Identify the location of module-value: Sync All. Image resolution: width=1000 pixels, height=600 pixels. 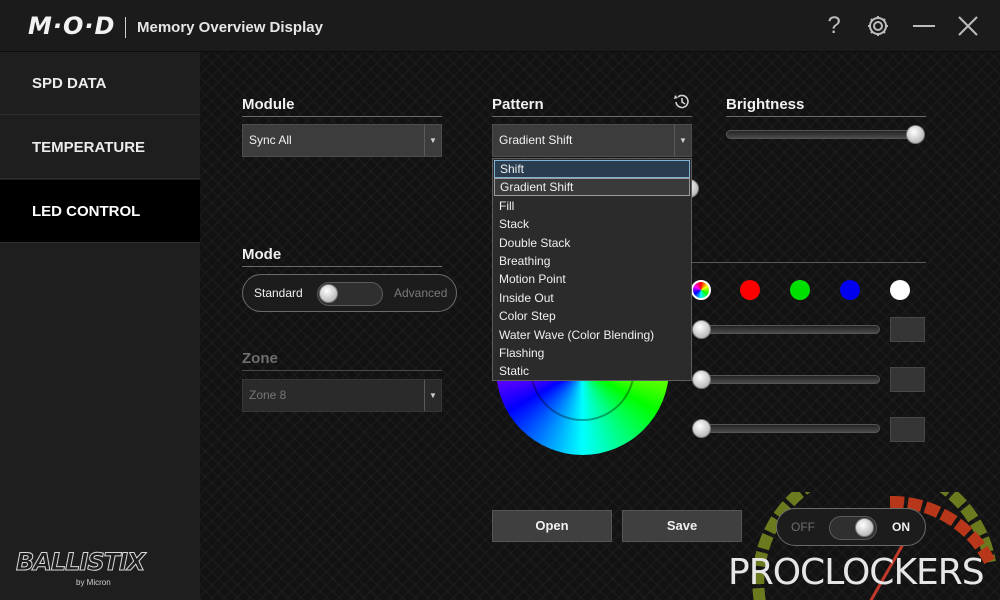
(270, 140).